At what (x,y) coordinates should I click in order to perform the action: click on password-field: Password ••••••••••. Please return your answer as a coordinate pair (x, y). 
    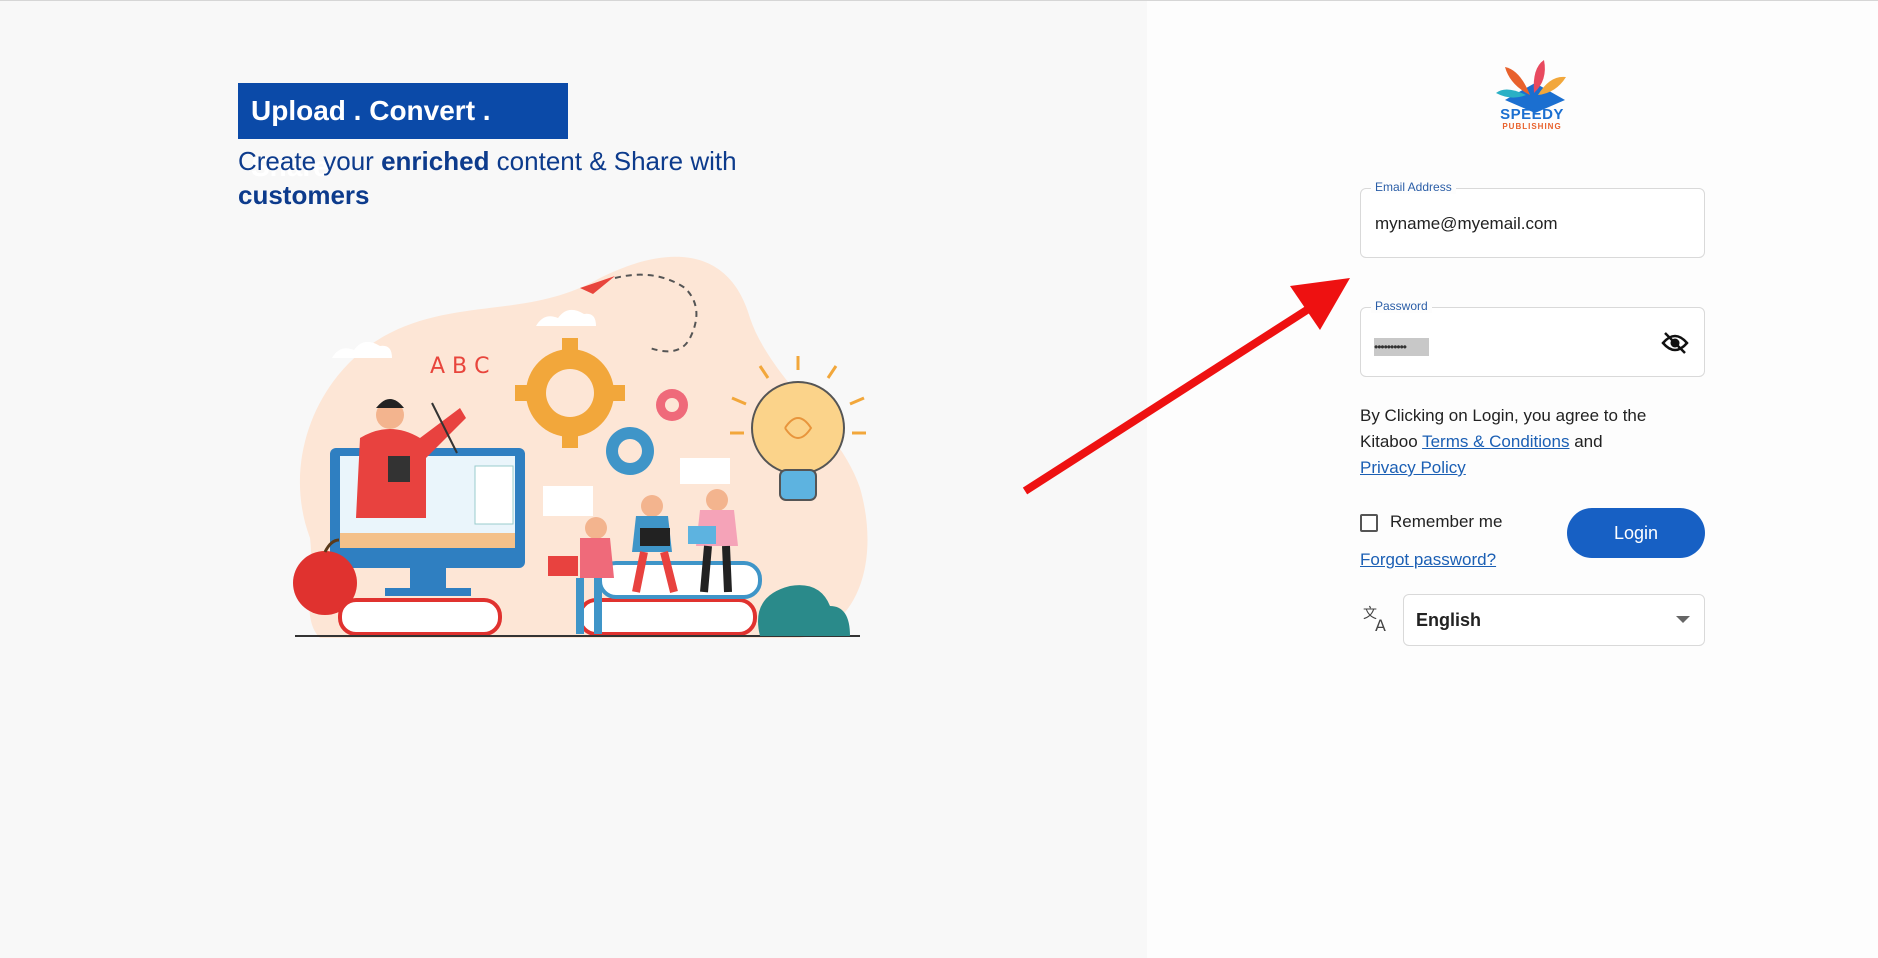
    Looking at the image, I should click on (1532, 338).